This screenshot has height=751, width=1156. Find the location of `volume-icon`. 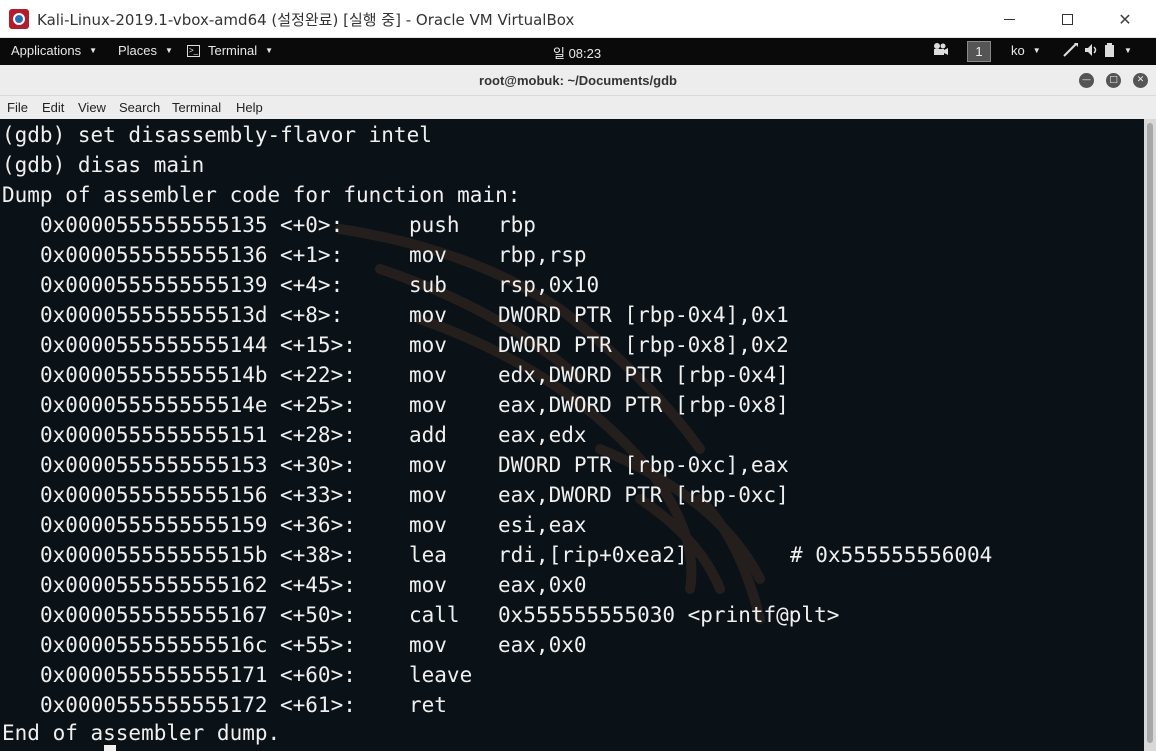

volume-icon is located at coordinates (1091, 50).